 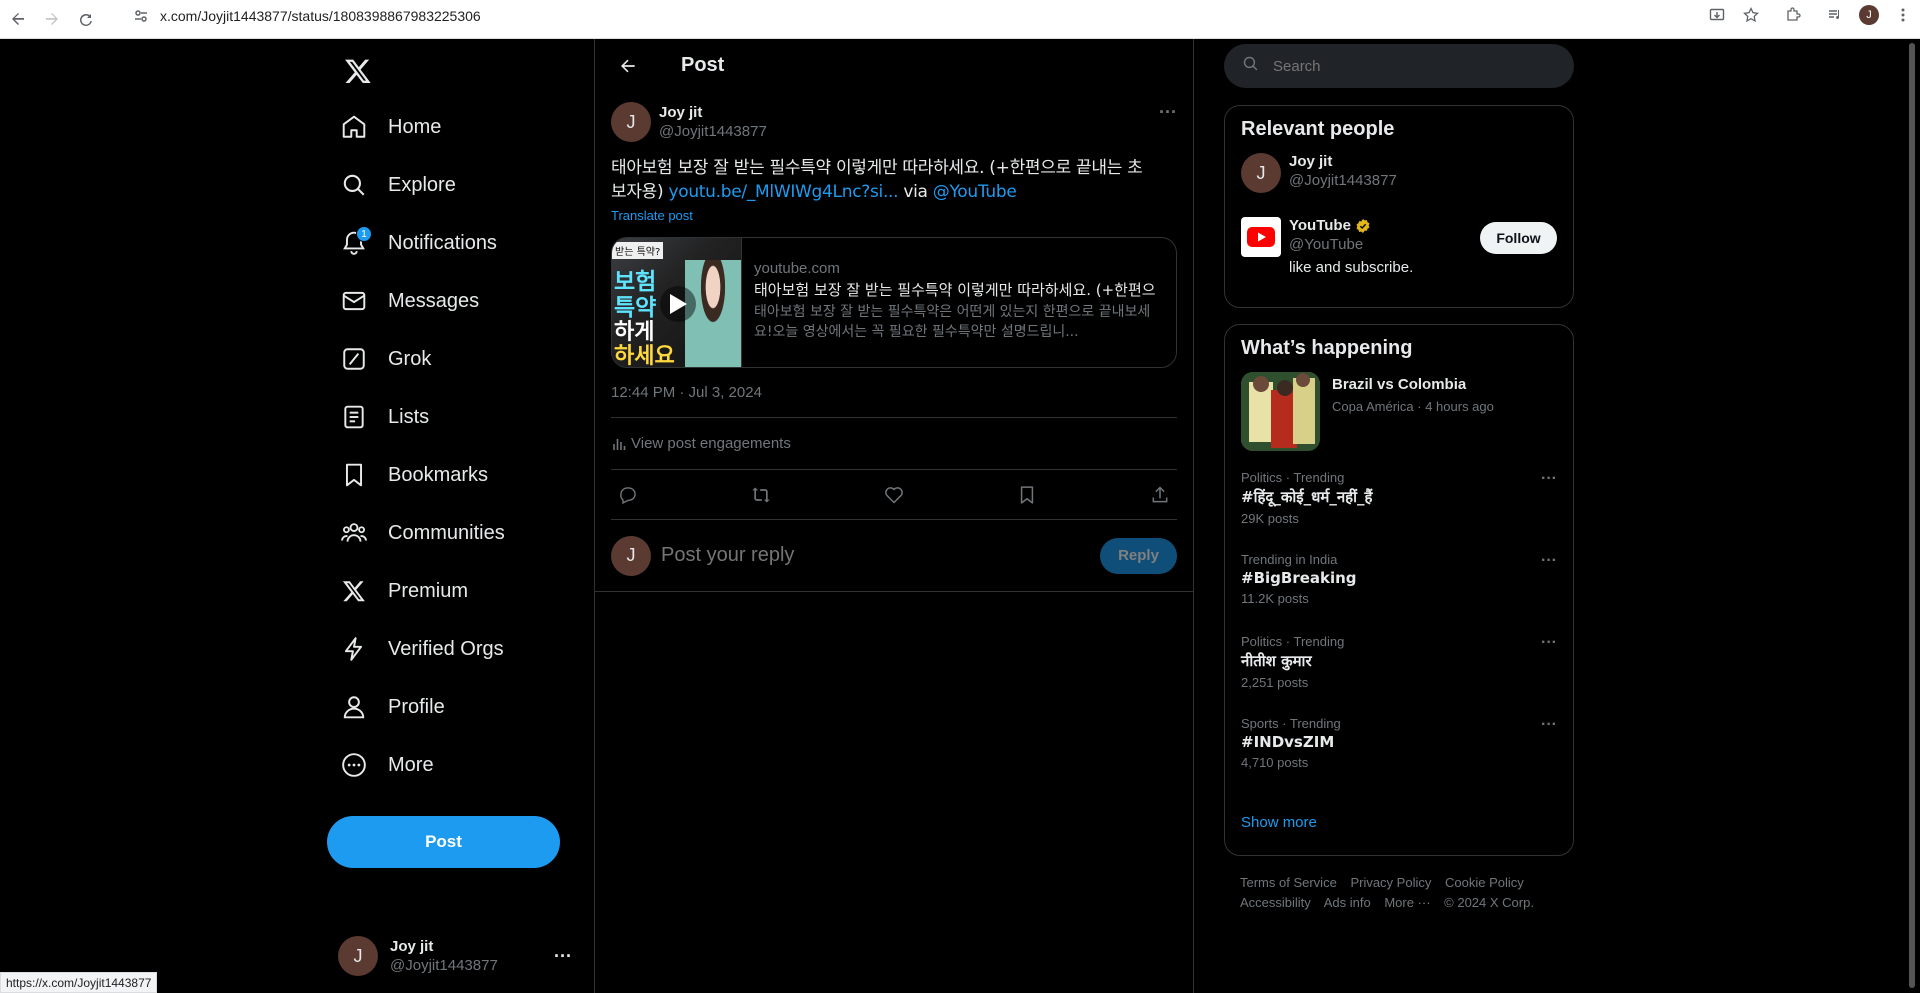 What do you see at coordinates (414, 475) in the screenshot?
I see `nav-bookmarks: Bookmarks` at bounding box center [414, 475].